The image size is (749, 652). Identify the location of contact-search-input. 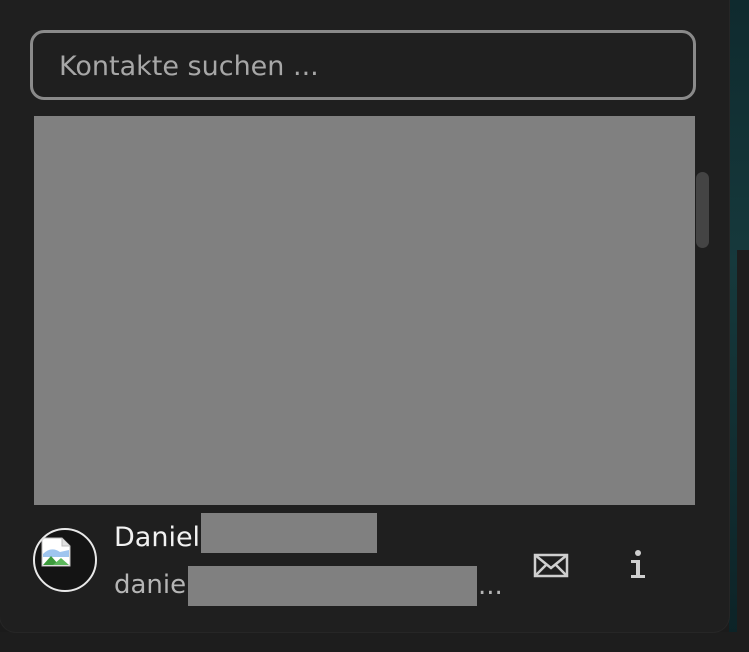
(364, 66).